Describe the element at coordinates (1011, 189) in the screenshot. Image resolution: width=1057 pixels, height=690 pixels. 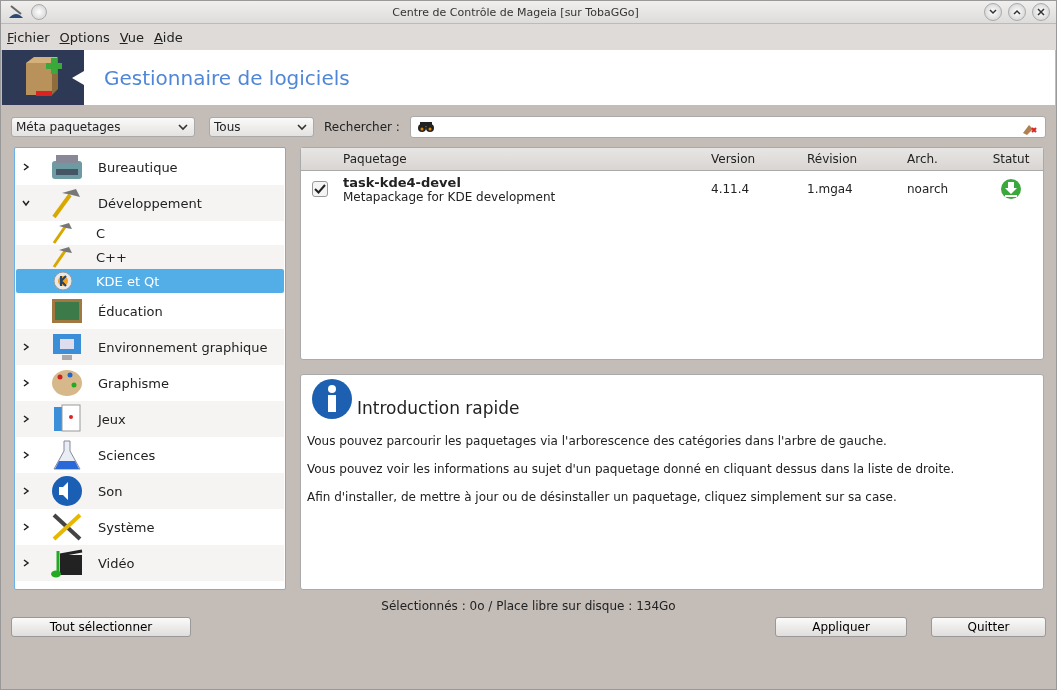
I see `download-icon` at that location.